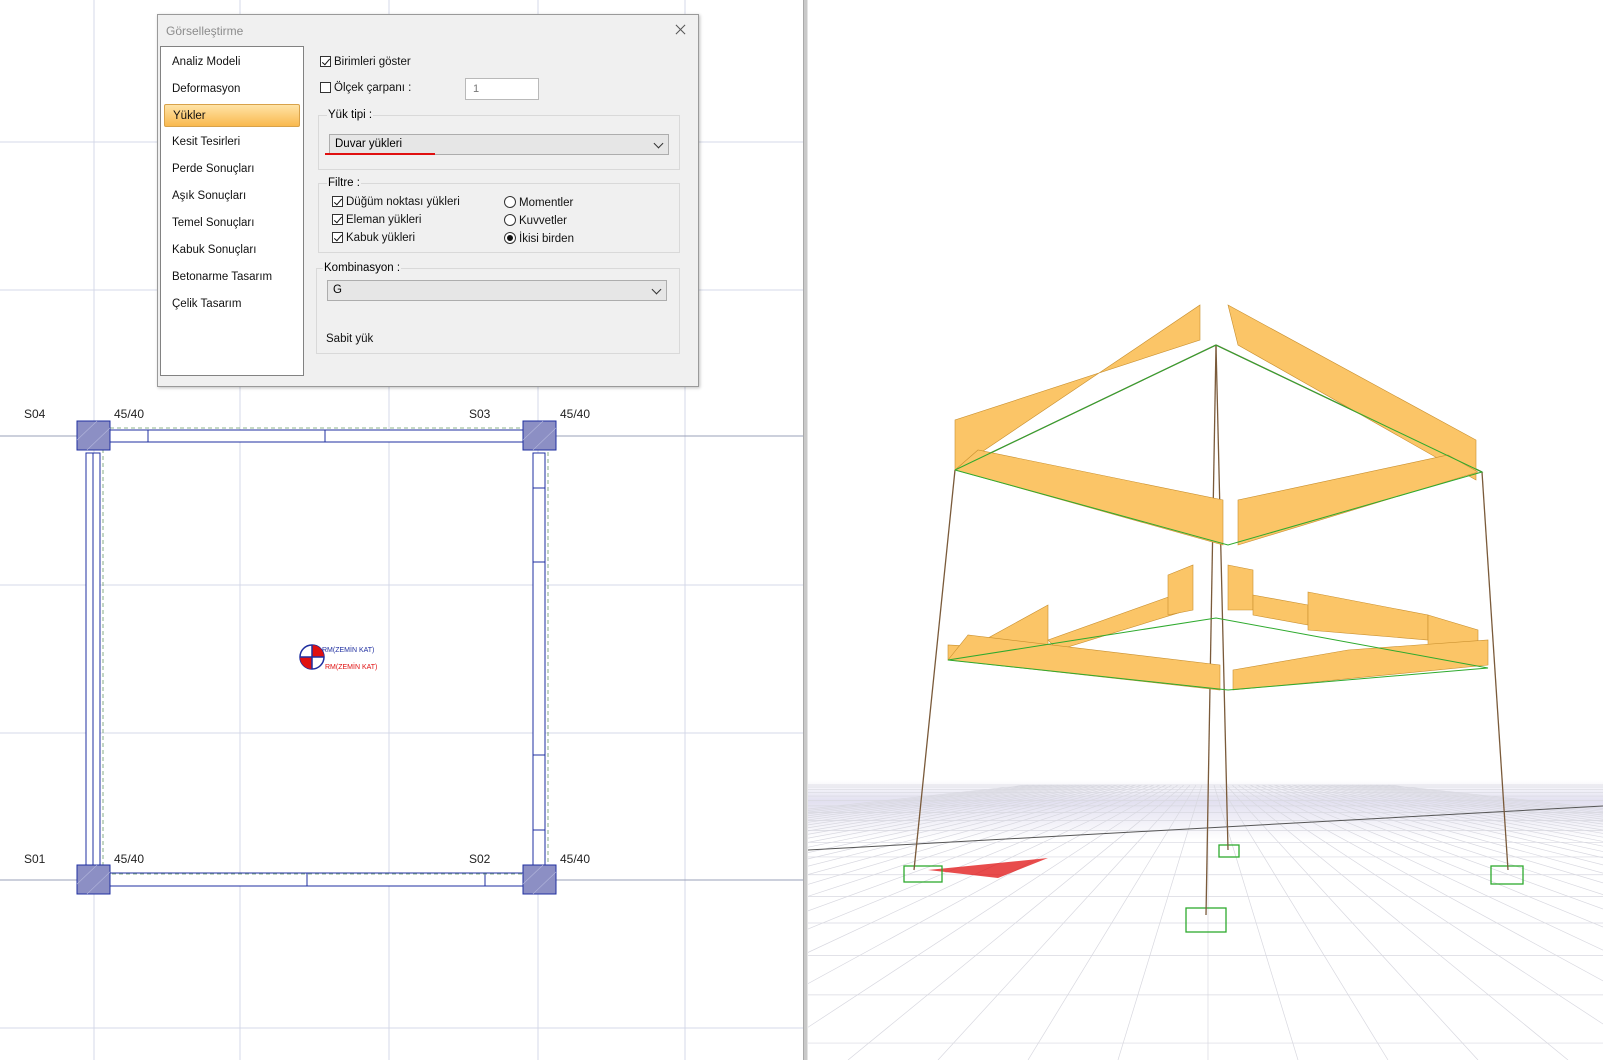 The height and width of the screenshot is (1060, 1603). I want to click on show-units-label: Birimleri göster, so click(372, 62).